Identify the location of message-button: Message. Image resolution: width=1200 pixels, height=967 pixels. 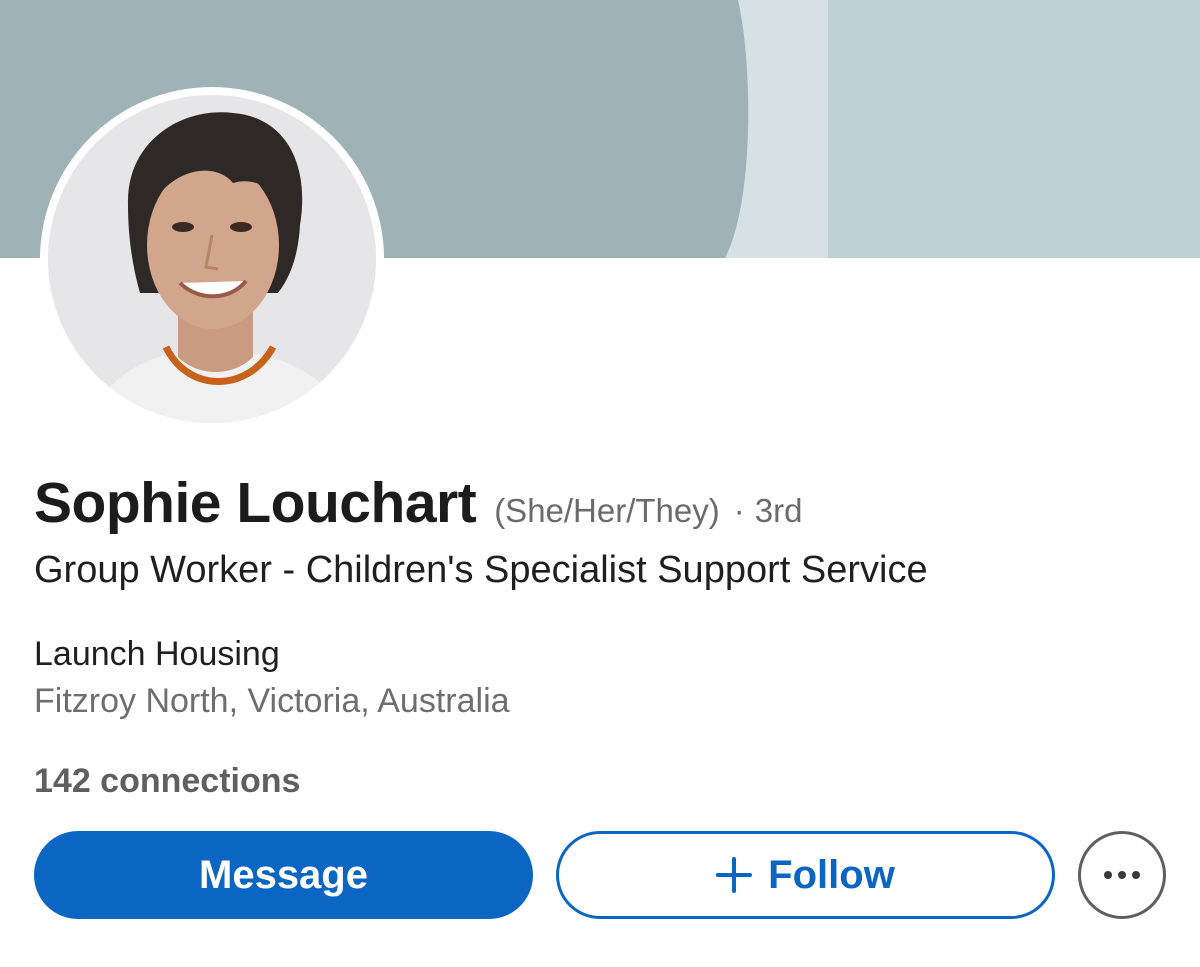
(283, 875).